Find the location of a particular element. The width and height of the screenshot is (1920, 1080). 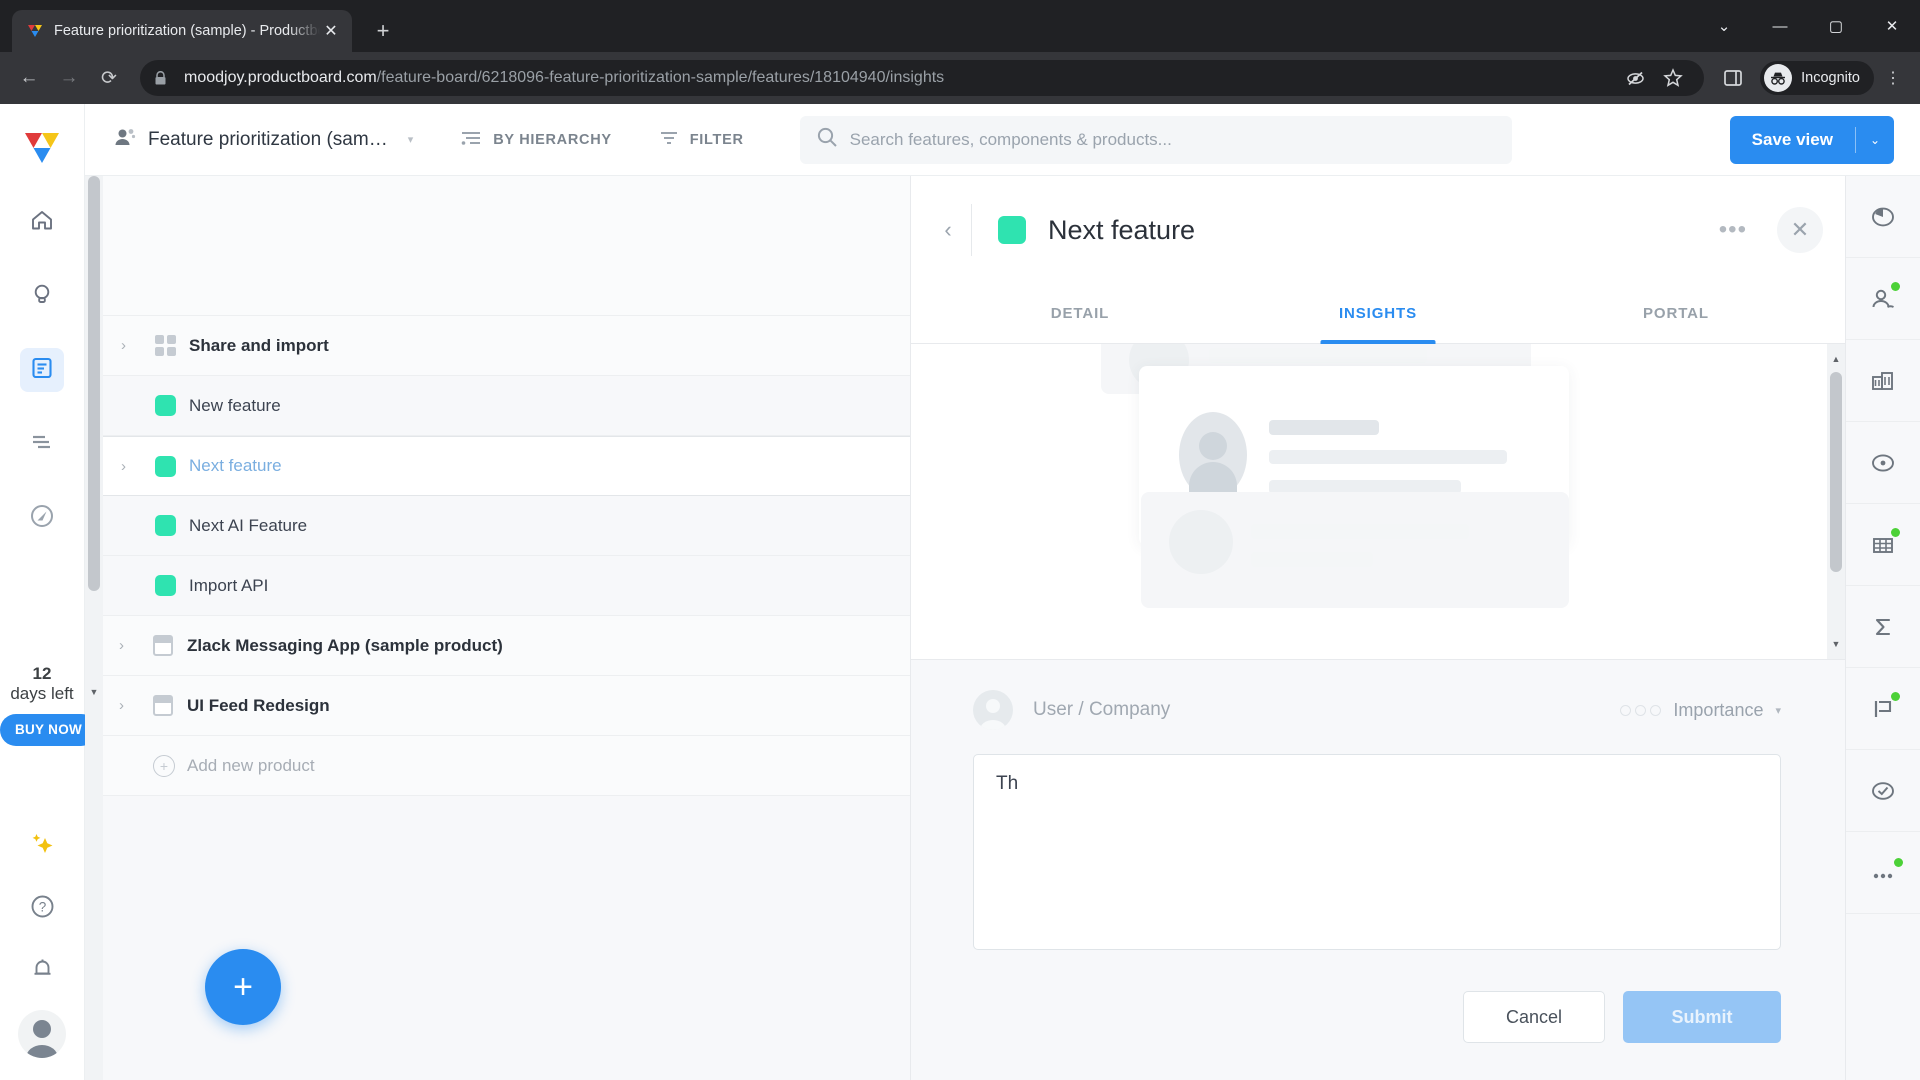

profile-incognito-button: Incognito is located at coordinates (1817, 78).